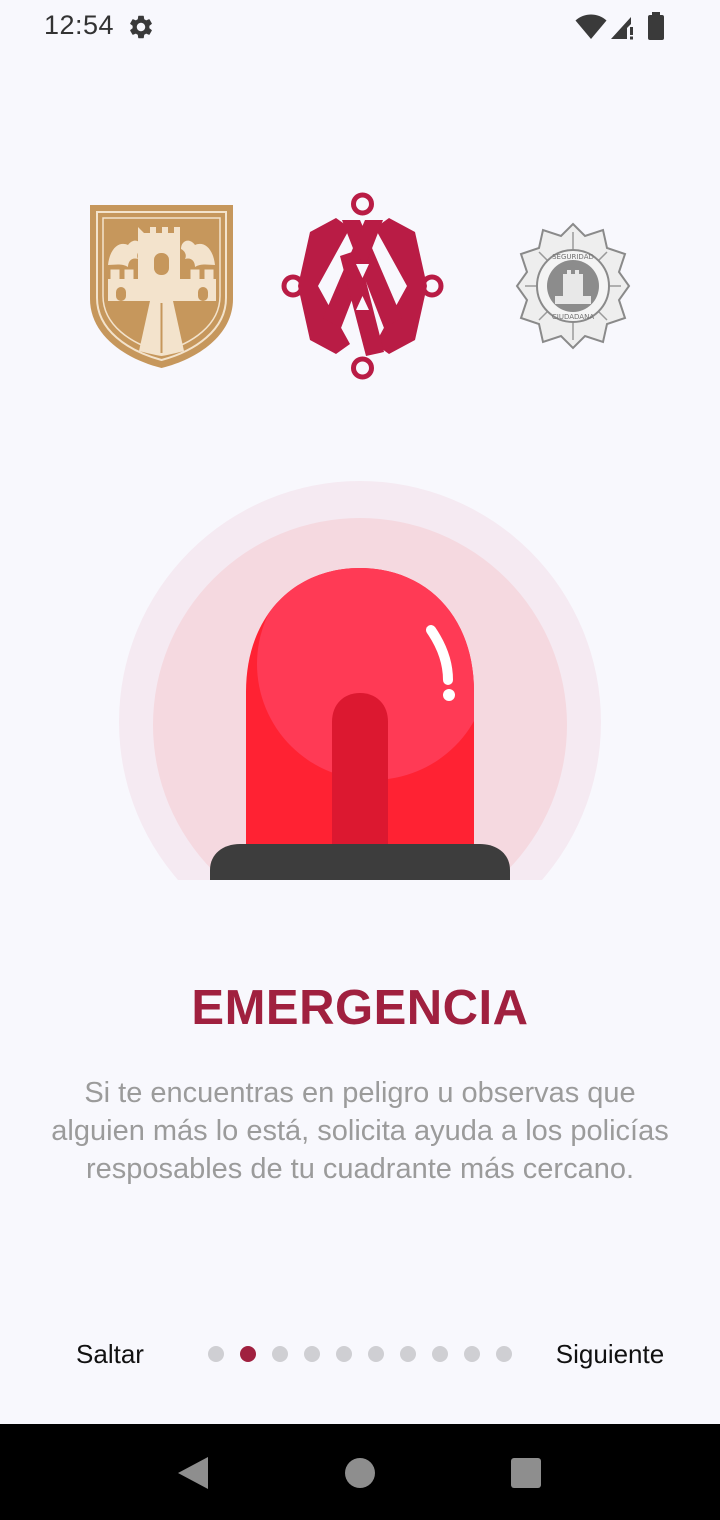 The image size is (720, 1520). What do you see at coordinates (193, 1473) in the screenshot?
I see `back-icon` at bounding box center [193, 1473].